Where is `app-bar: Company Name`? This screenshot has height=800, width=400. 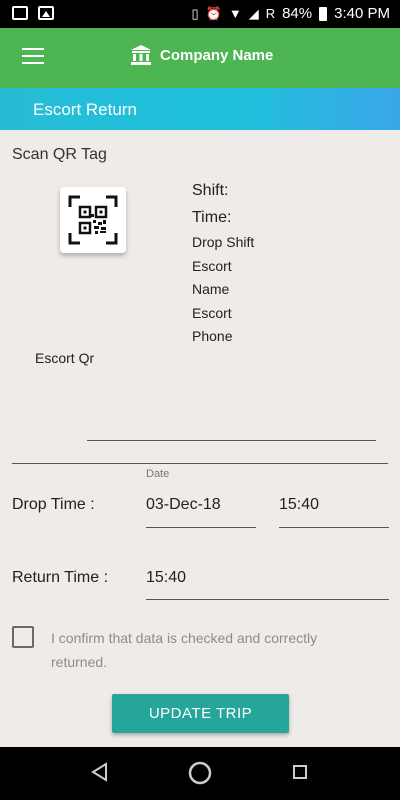 app-bar: Company Name is located at coordinates (200, 58).